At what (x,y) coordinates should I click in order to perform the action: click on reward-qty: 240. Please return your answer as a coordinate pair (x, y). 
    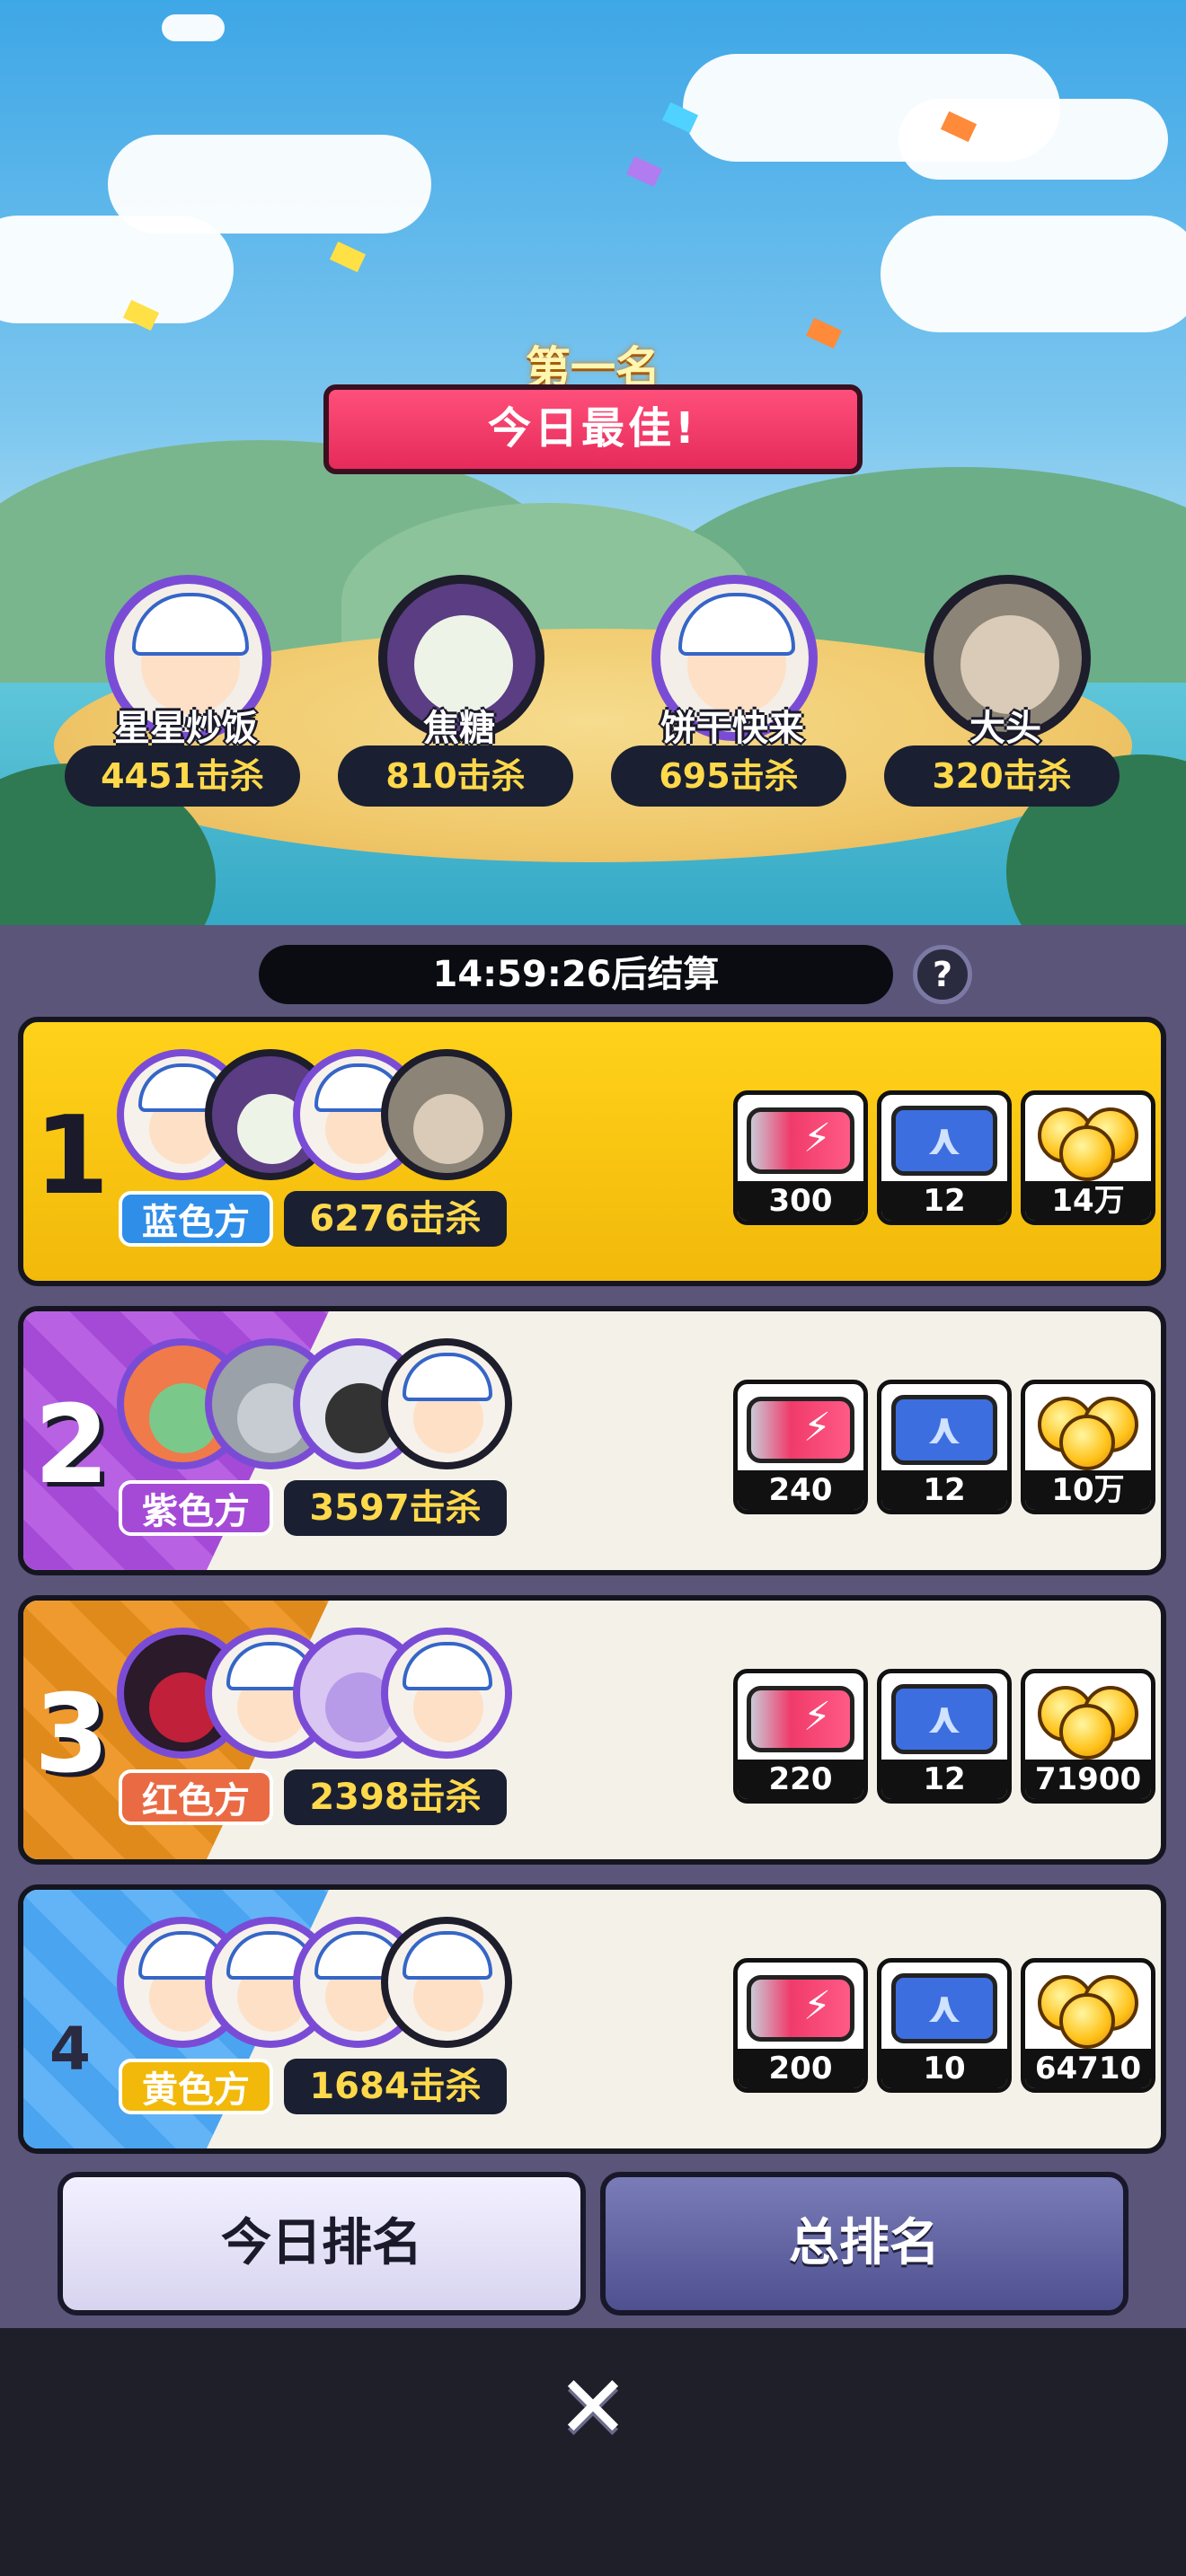
    Looking at the image, I should click on (800, 1490).